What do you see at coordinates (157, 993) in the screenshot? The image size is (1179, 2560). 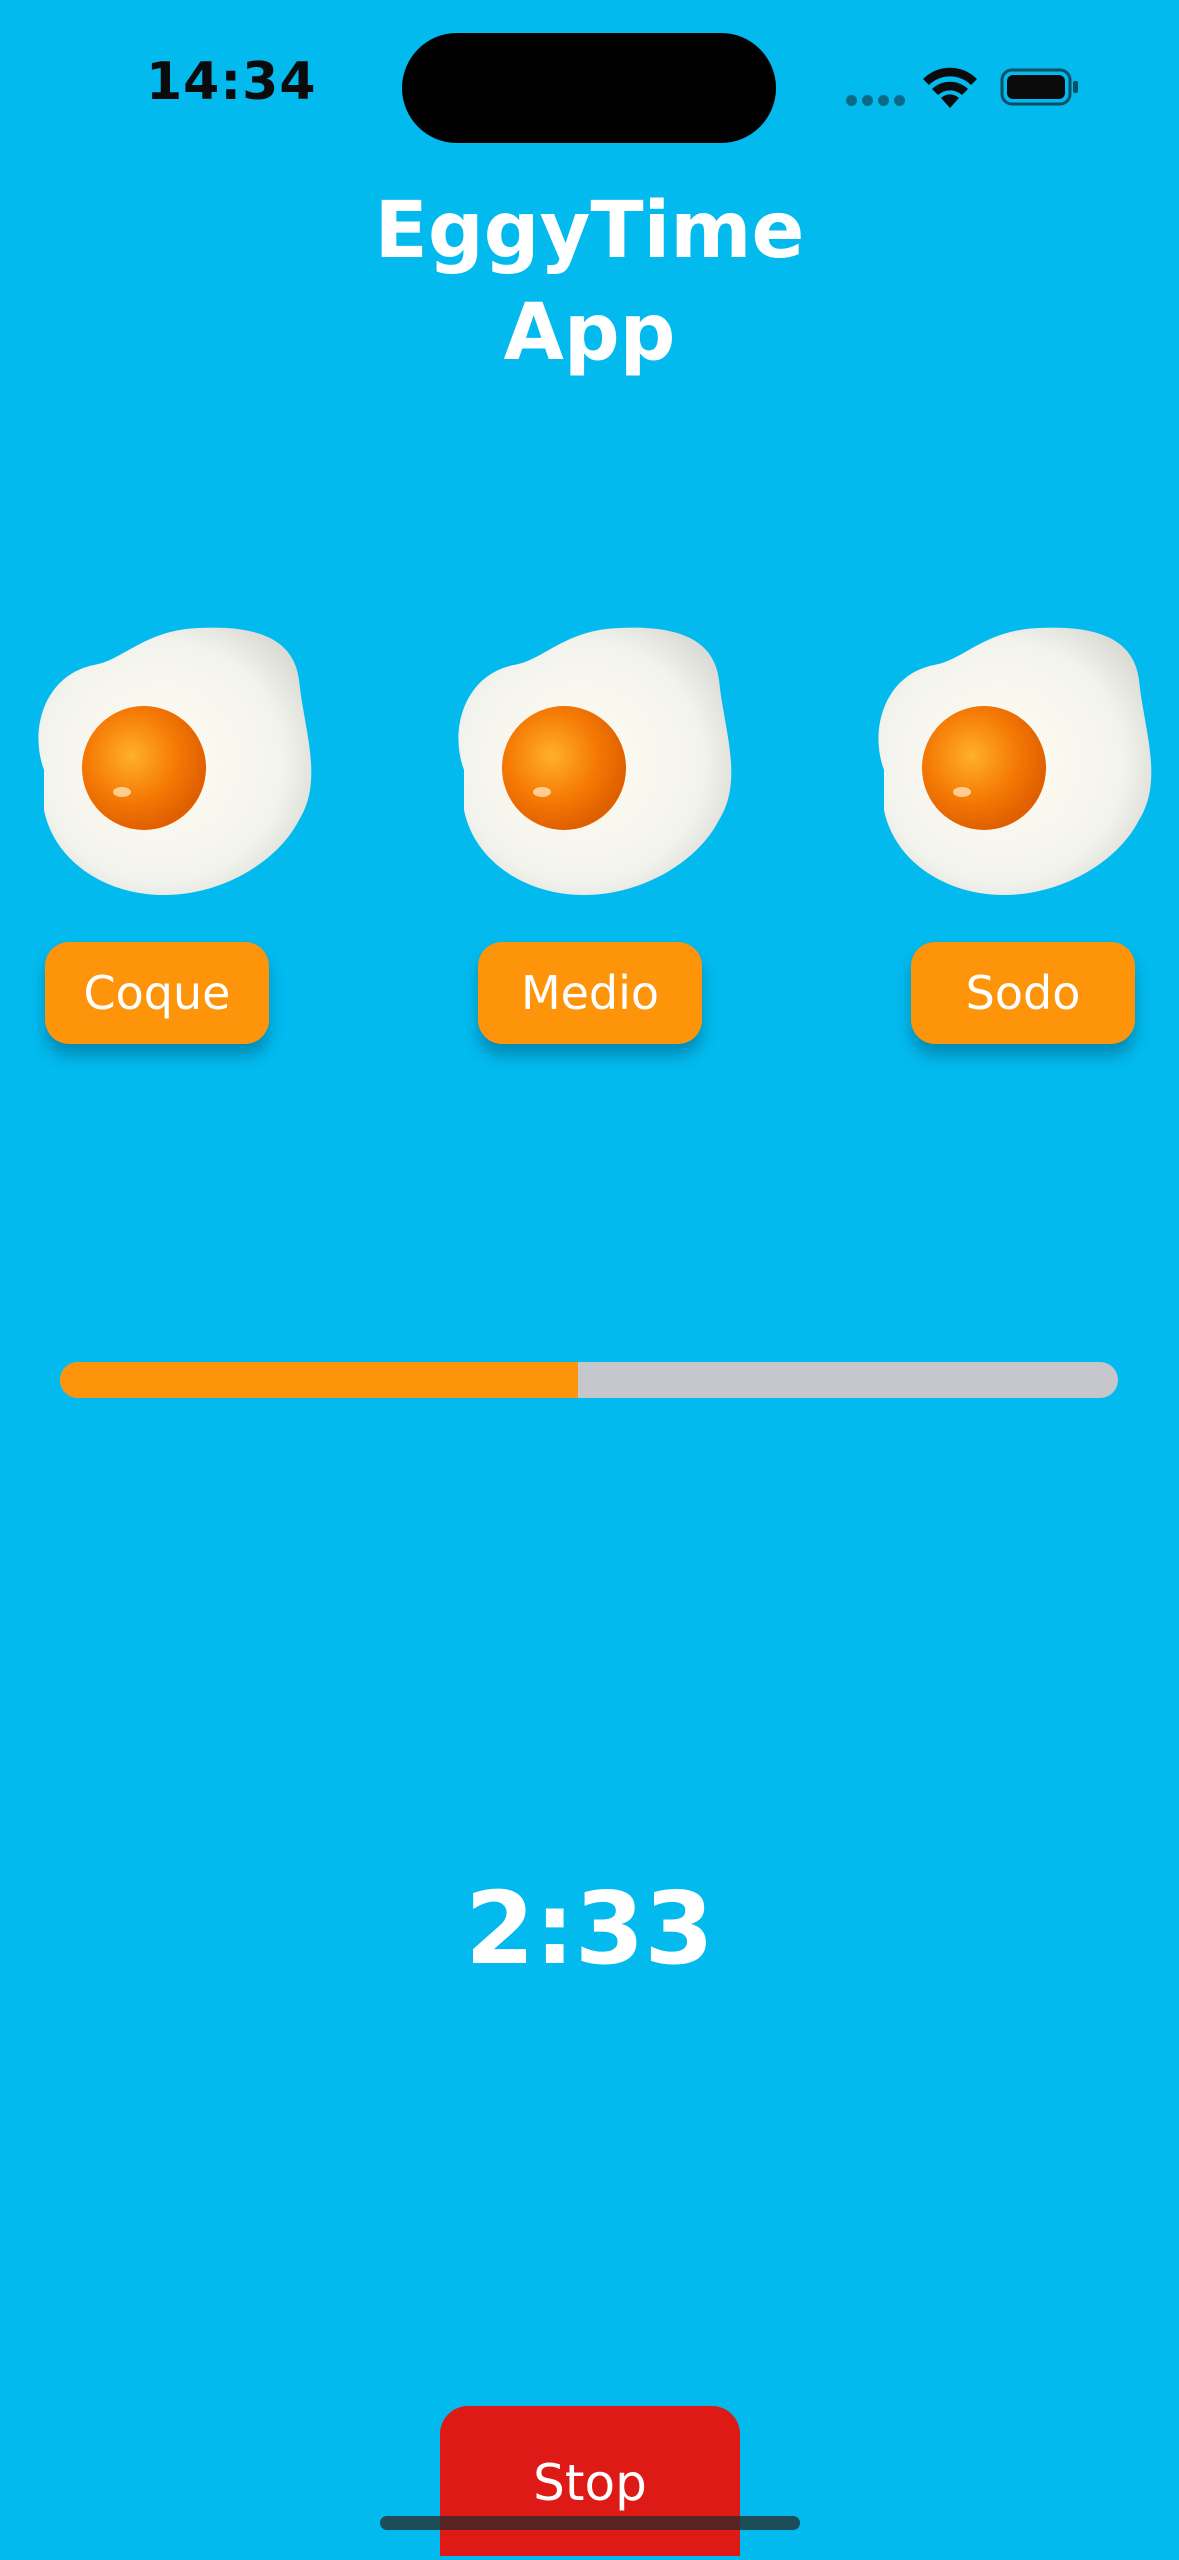 I see `coque-button: Coque` at bounding box center [157, 993].